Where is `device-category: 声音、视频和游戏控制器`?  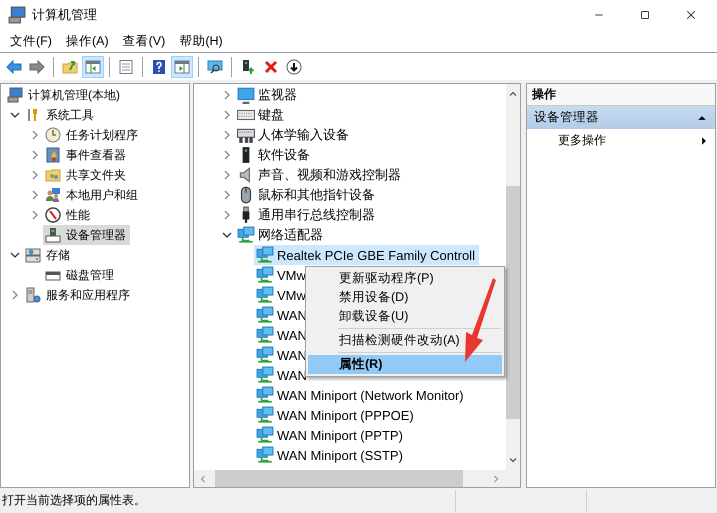 device-category: 声音、视频和游戏控制器 is located at coordinates (320, 175).